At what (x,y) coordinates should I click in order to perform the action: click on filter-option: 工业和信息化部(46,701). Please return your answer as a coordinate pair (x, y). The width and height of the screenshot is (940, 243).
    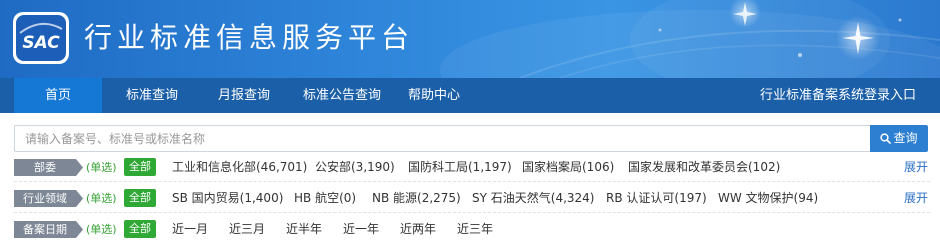
    Looking at the image, I should click on (239, 167).